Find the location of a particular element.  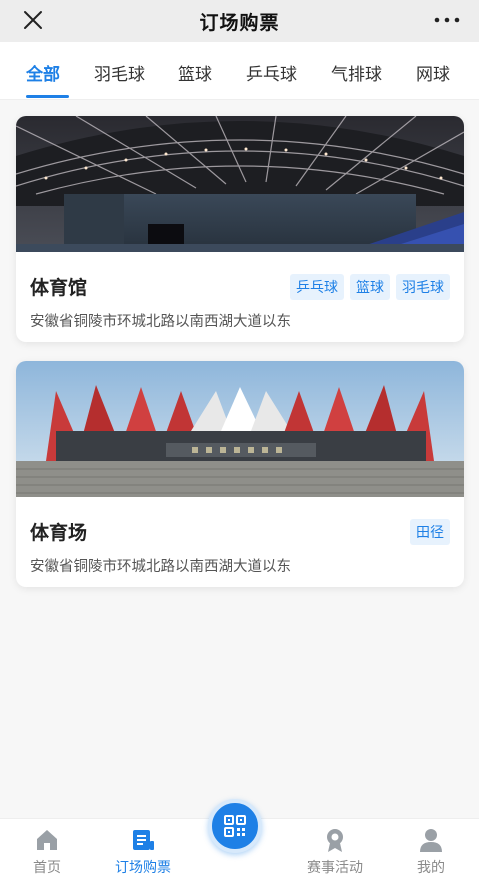

category-tabs: 全部 羽毛球 篮球 乒乓球 气排球 网球 is located at coordinates (239, 71).